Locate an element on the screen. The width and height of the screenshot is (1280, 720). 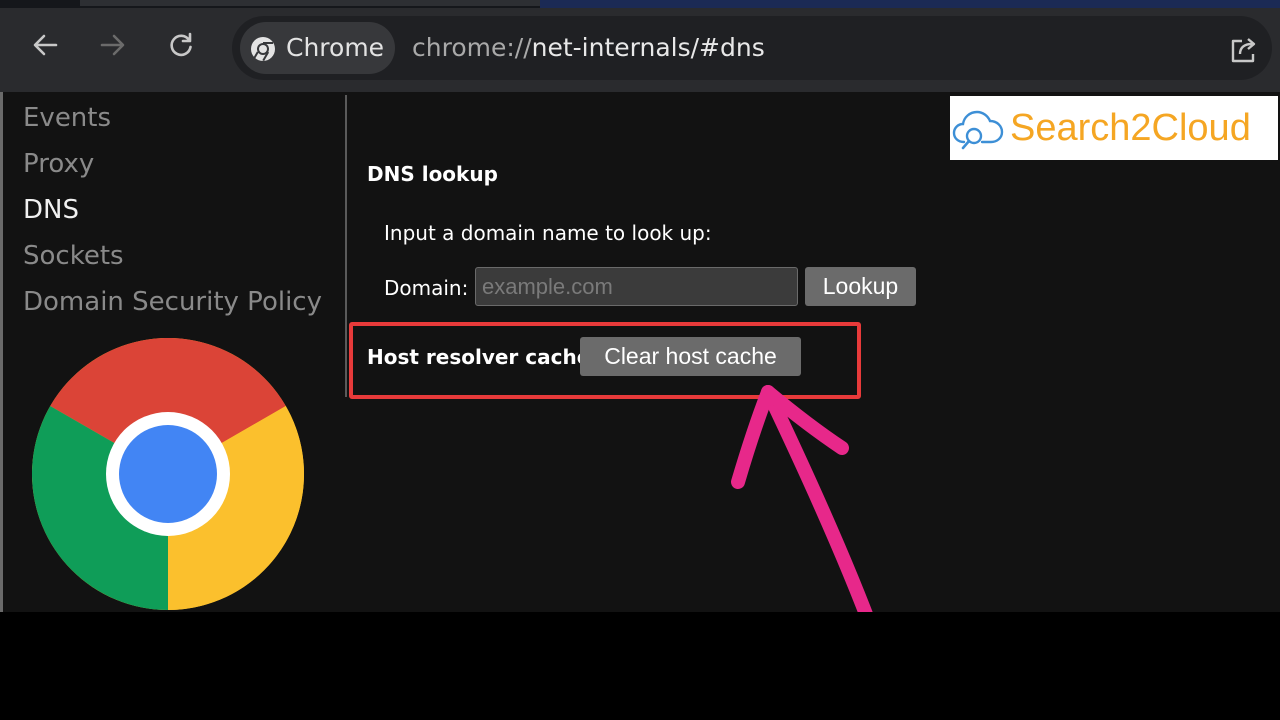
window-frame is located at coordinates (910, 4).